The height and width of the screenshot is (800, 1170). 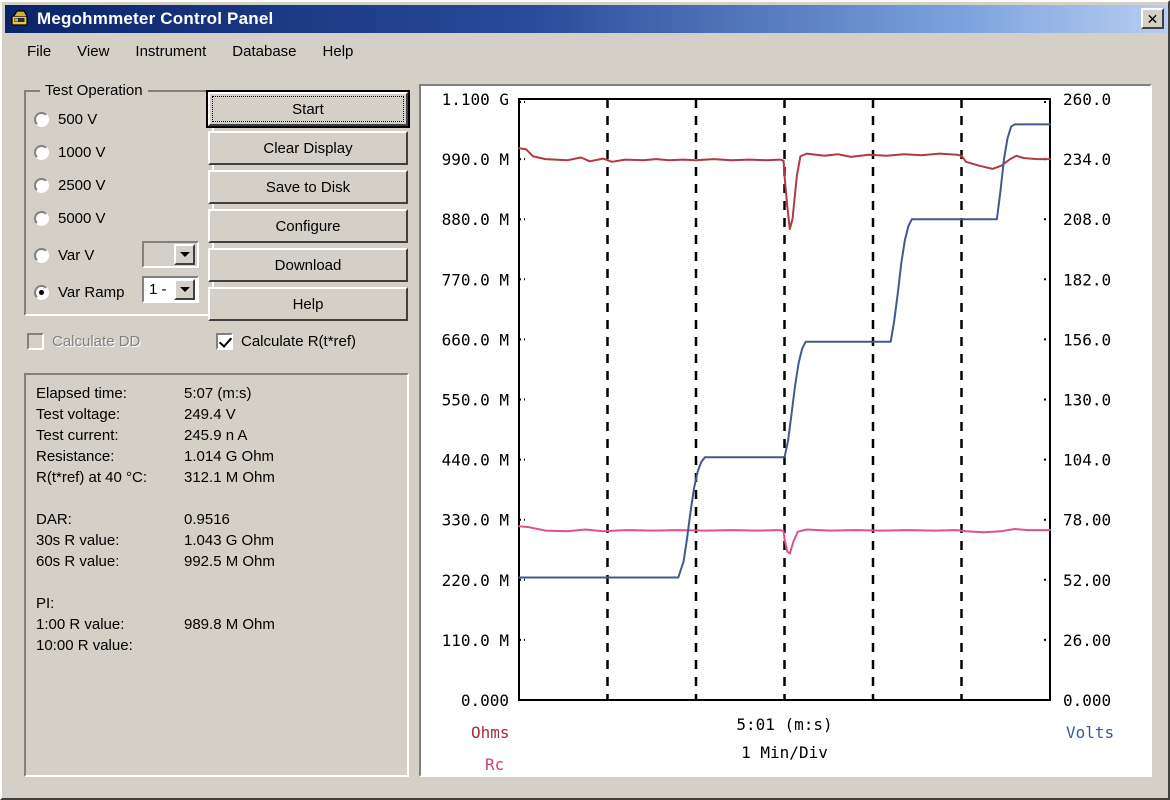 What do you see at coordinates (1152, 18) in the screenshot?
I see `close-button: ✕` at bounding box center [1152, 18].